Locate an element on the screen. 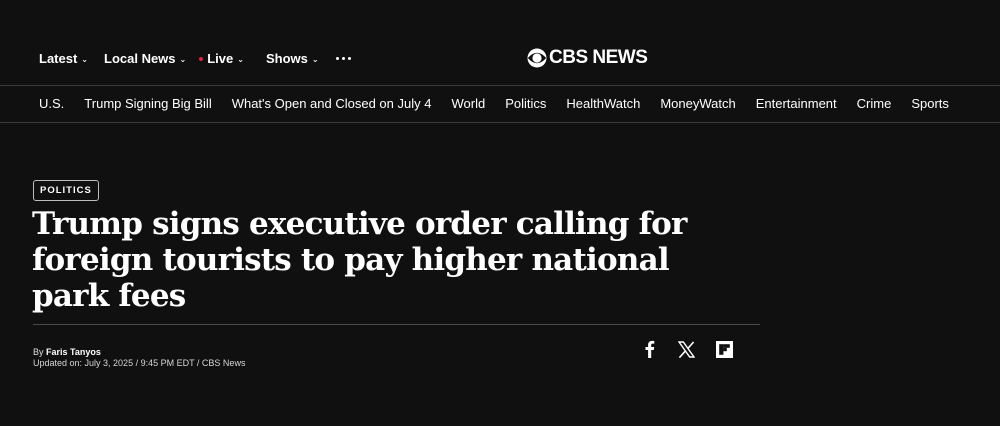 The image size is (1000, 426). nav-shows-label: Shows is located at coordinates (286, 58).